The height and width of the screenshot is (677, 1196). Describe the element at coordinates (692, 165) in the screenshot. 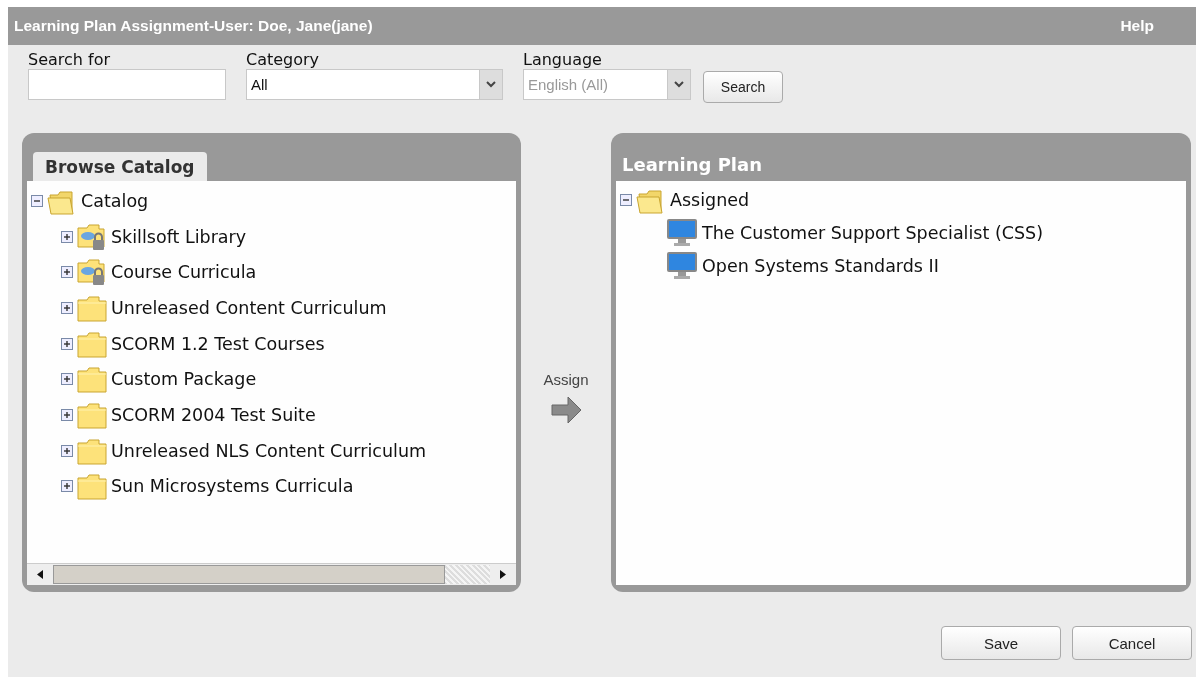

I see `panel-title: Learning Plan` at that location.